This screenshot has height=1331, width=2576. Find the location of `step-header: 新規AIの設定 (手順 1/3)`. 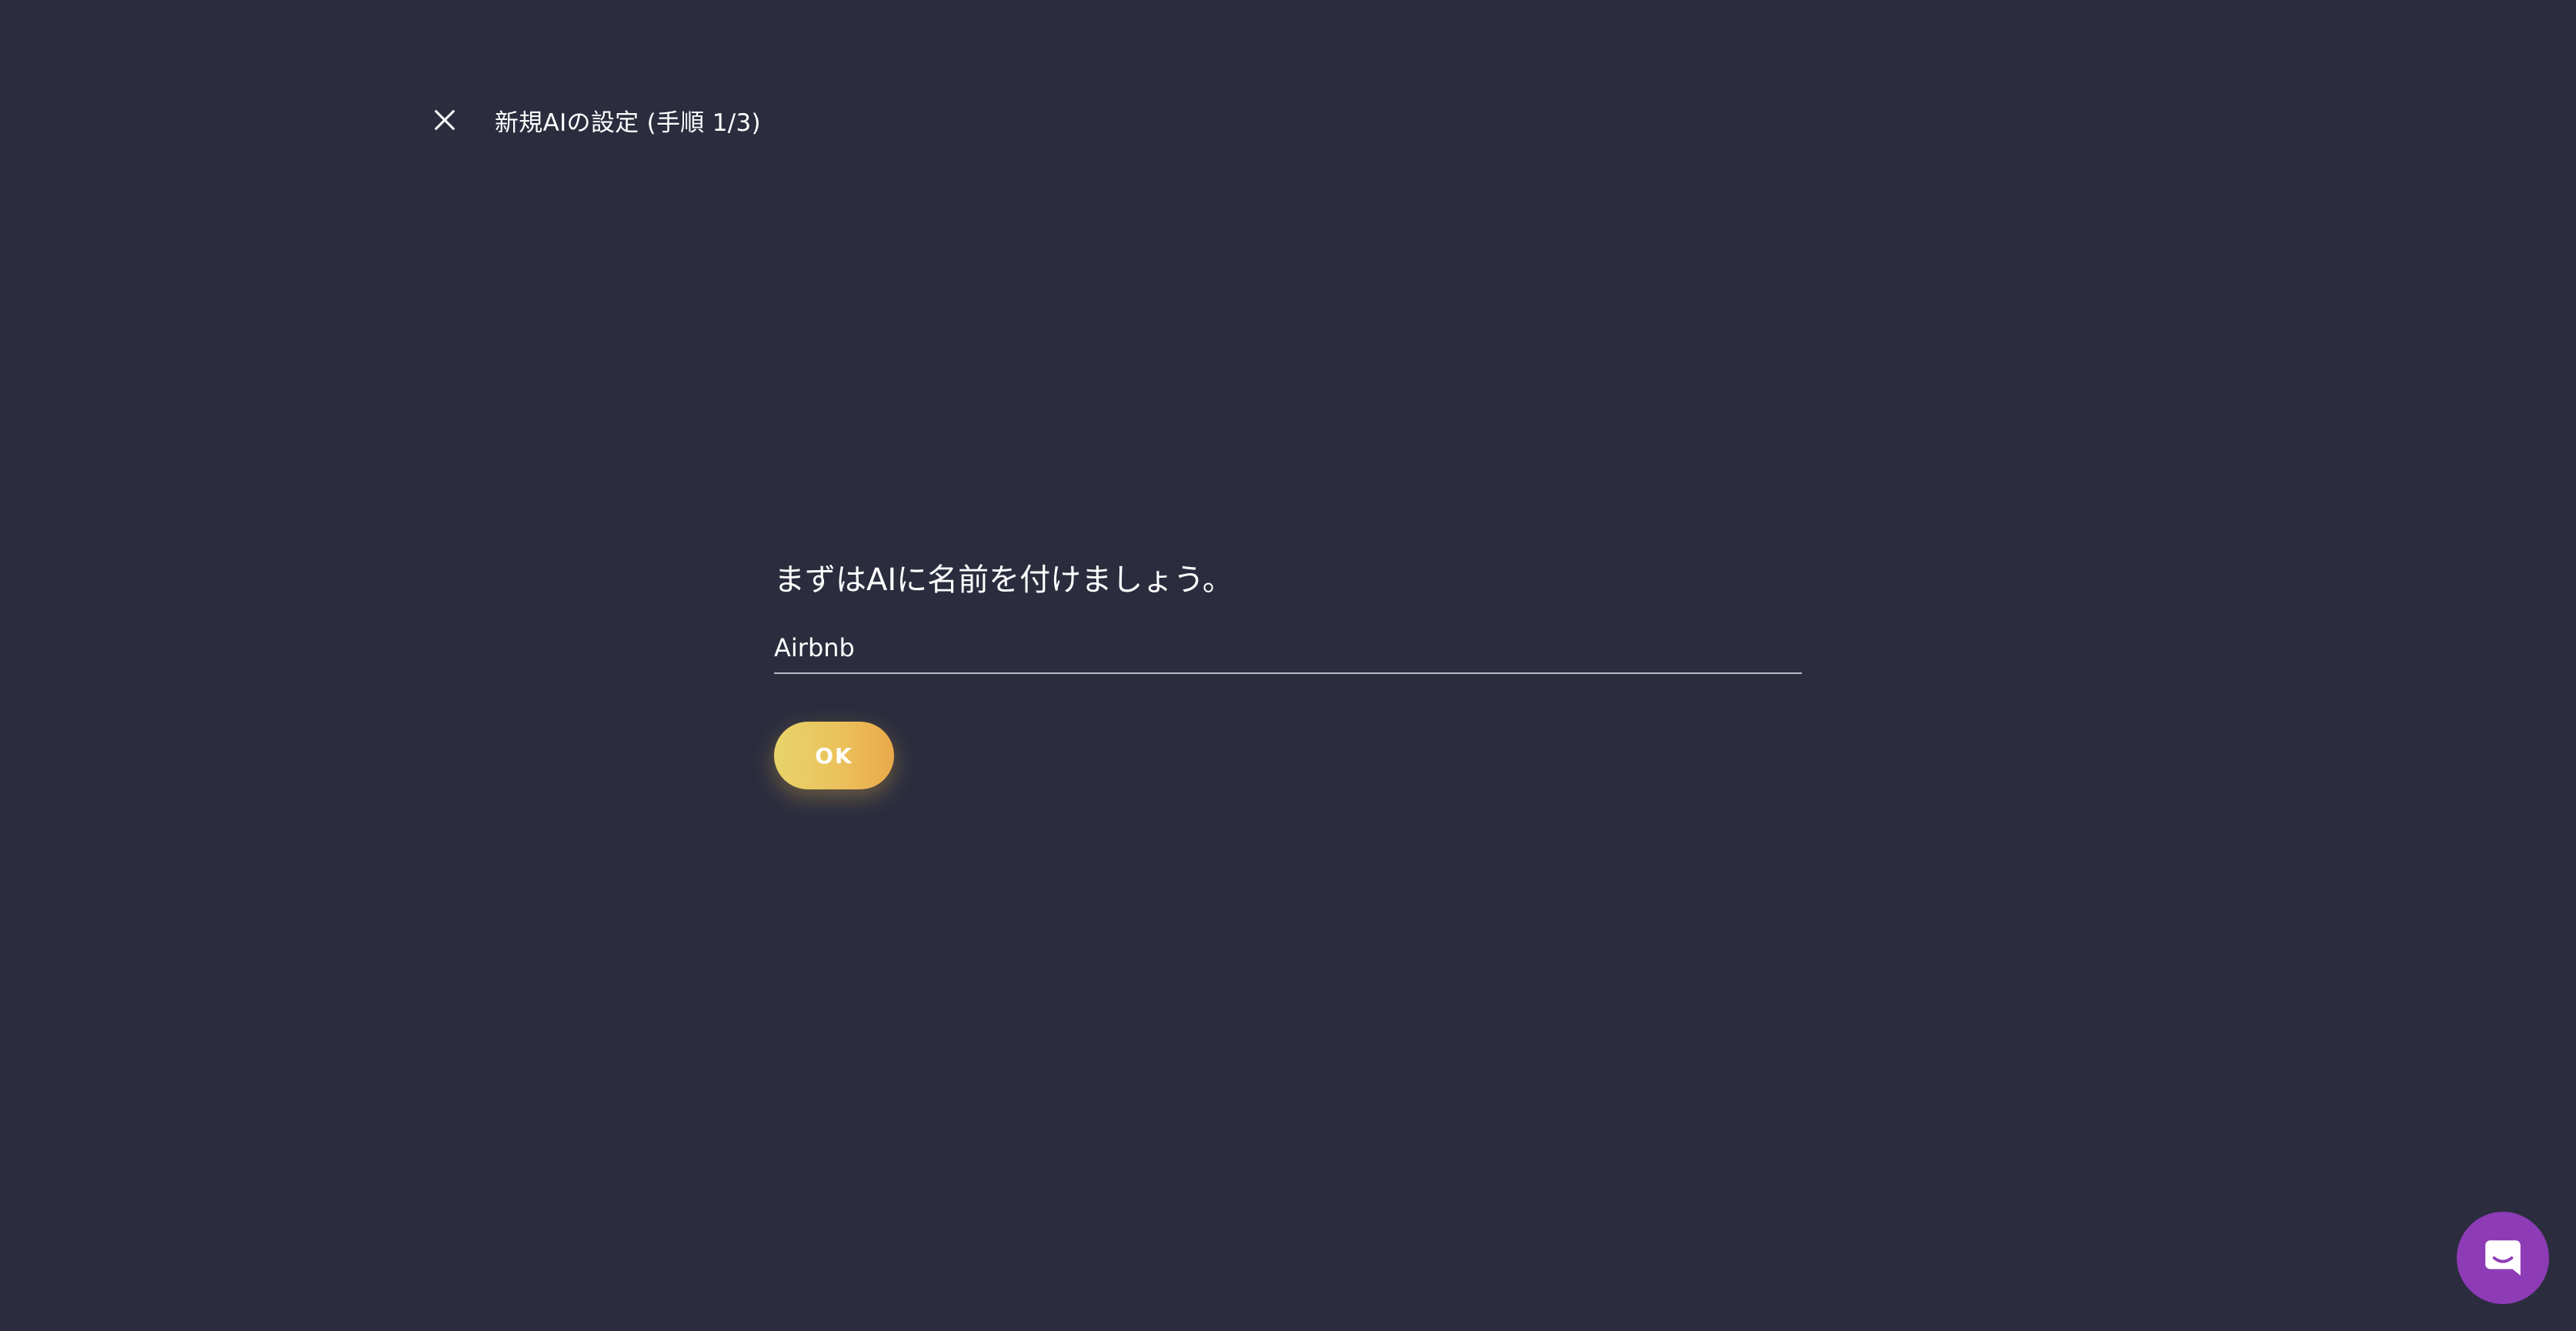

step-header: 新規AIの設定 (手順 1/3) is located at coordinates (594, 120).